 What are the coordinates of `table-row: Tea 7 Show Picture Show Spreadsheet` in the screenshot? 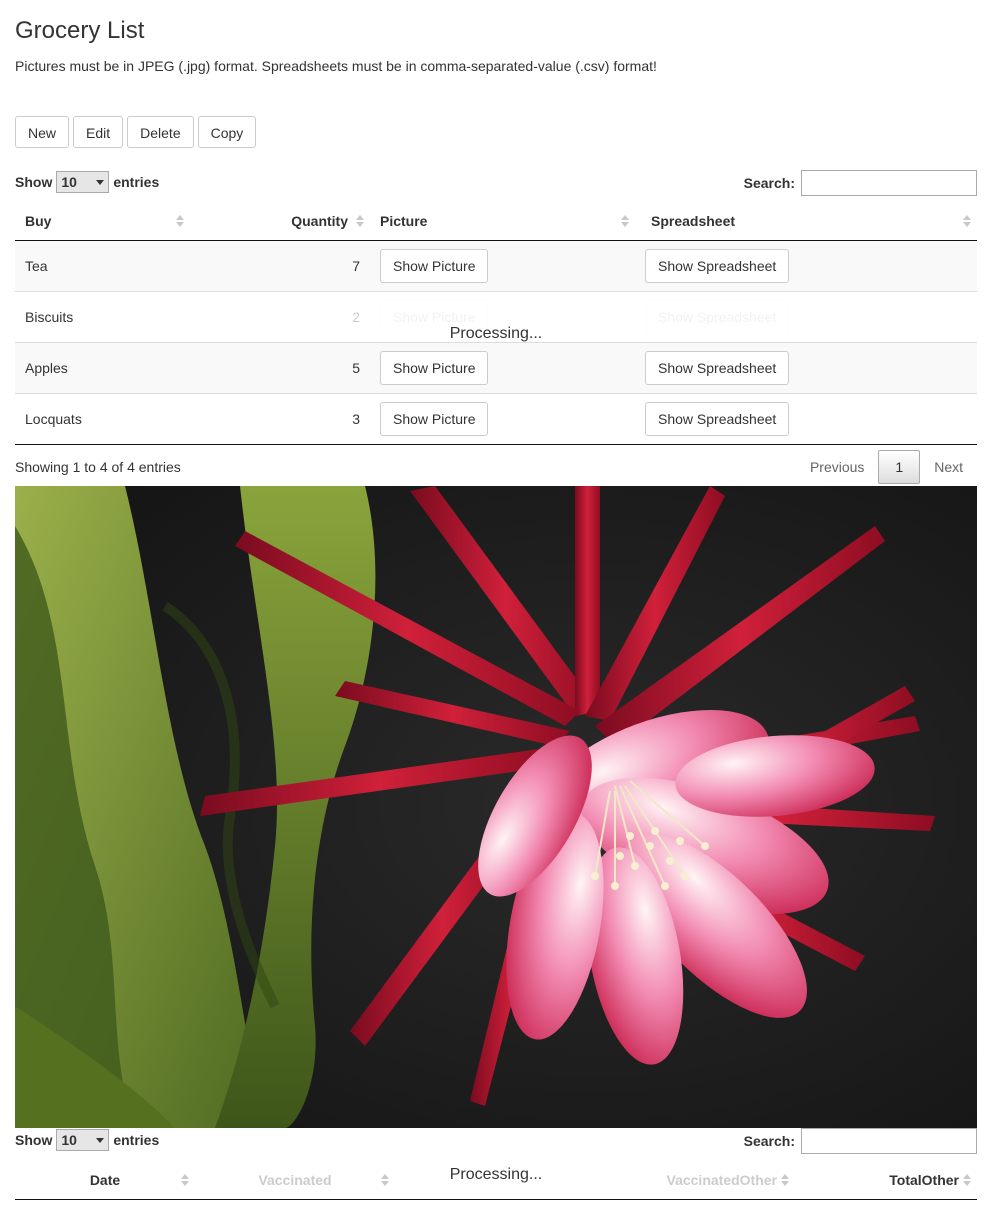 It's located at (496, 266).